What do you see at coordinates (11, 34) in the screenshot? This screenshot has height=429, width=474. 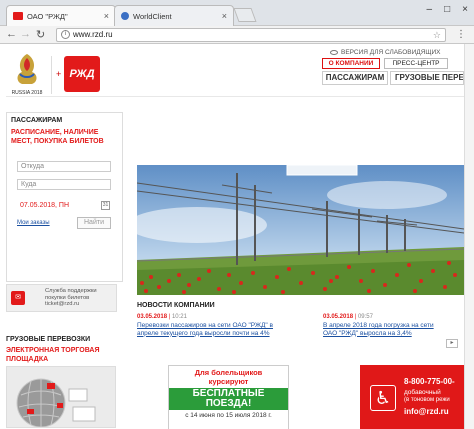 I see `back-icon: ←` at bounding box center [11, 34].